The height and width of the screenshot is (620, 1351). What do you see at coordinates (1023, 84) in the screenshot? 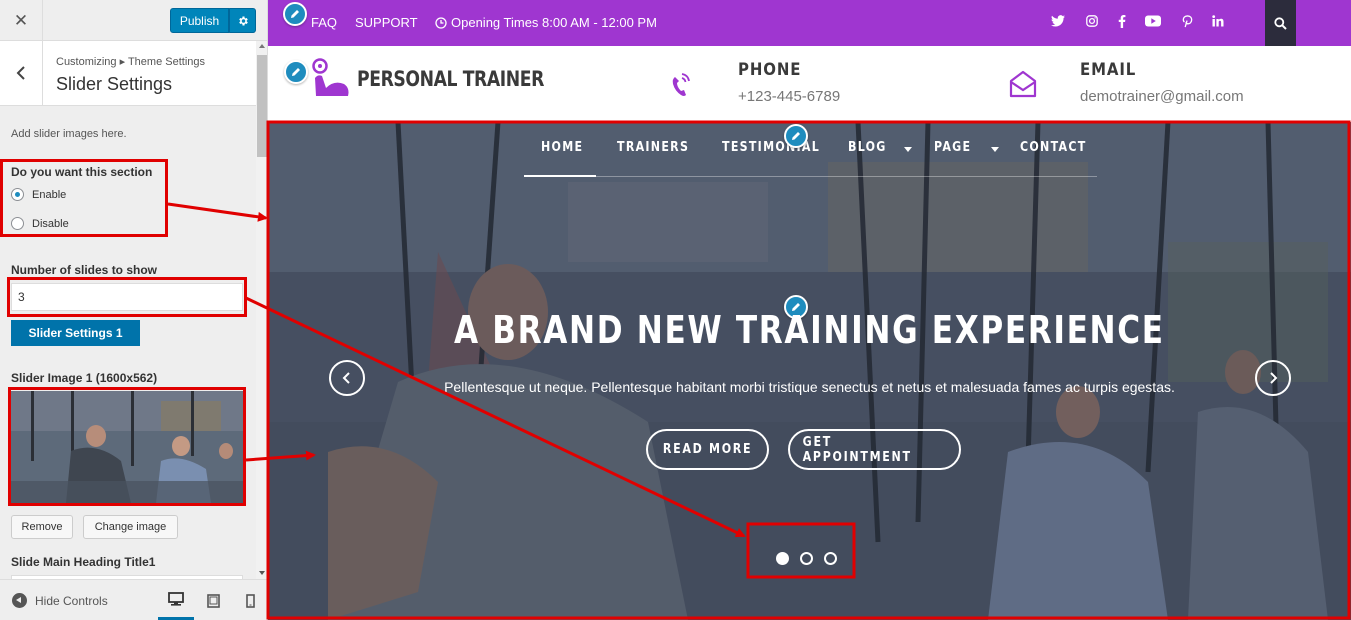
I see `envelope-icon` at bounding box center [1023, 84].